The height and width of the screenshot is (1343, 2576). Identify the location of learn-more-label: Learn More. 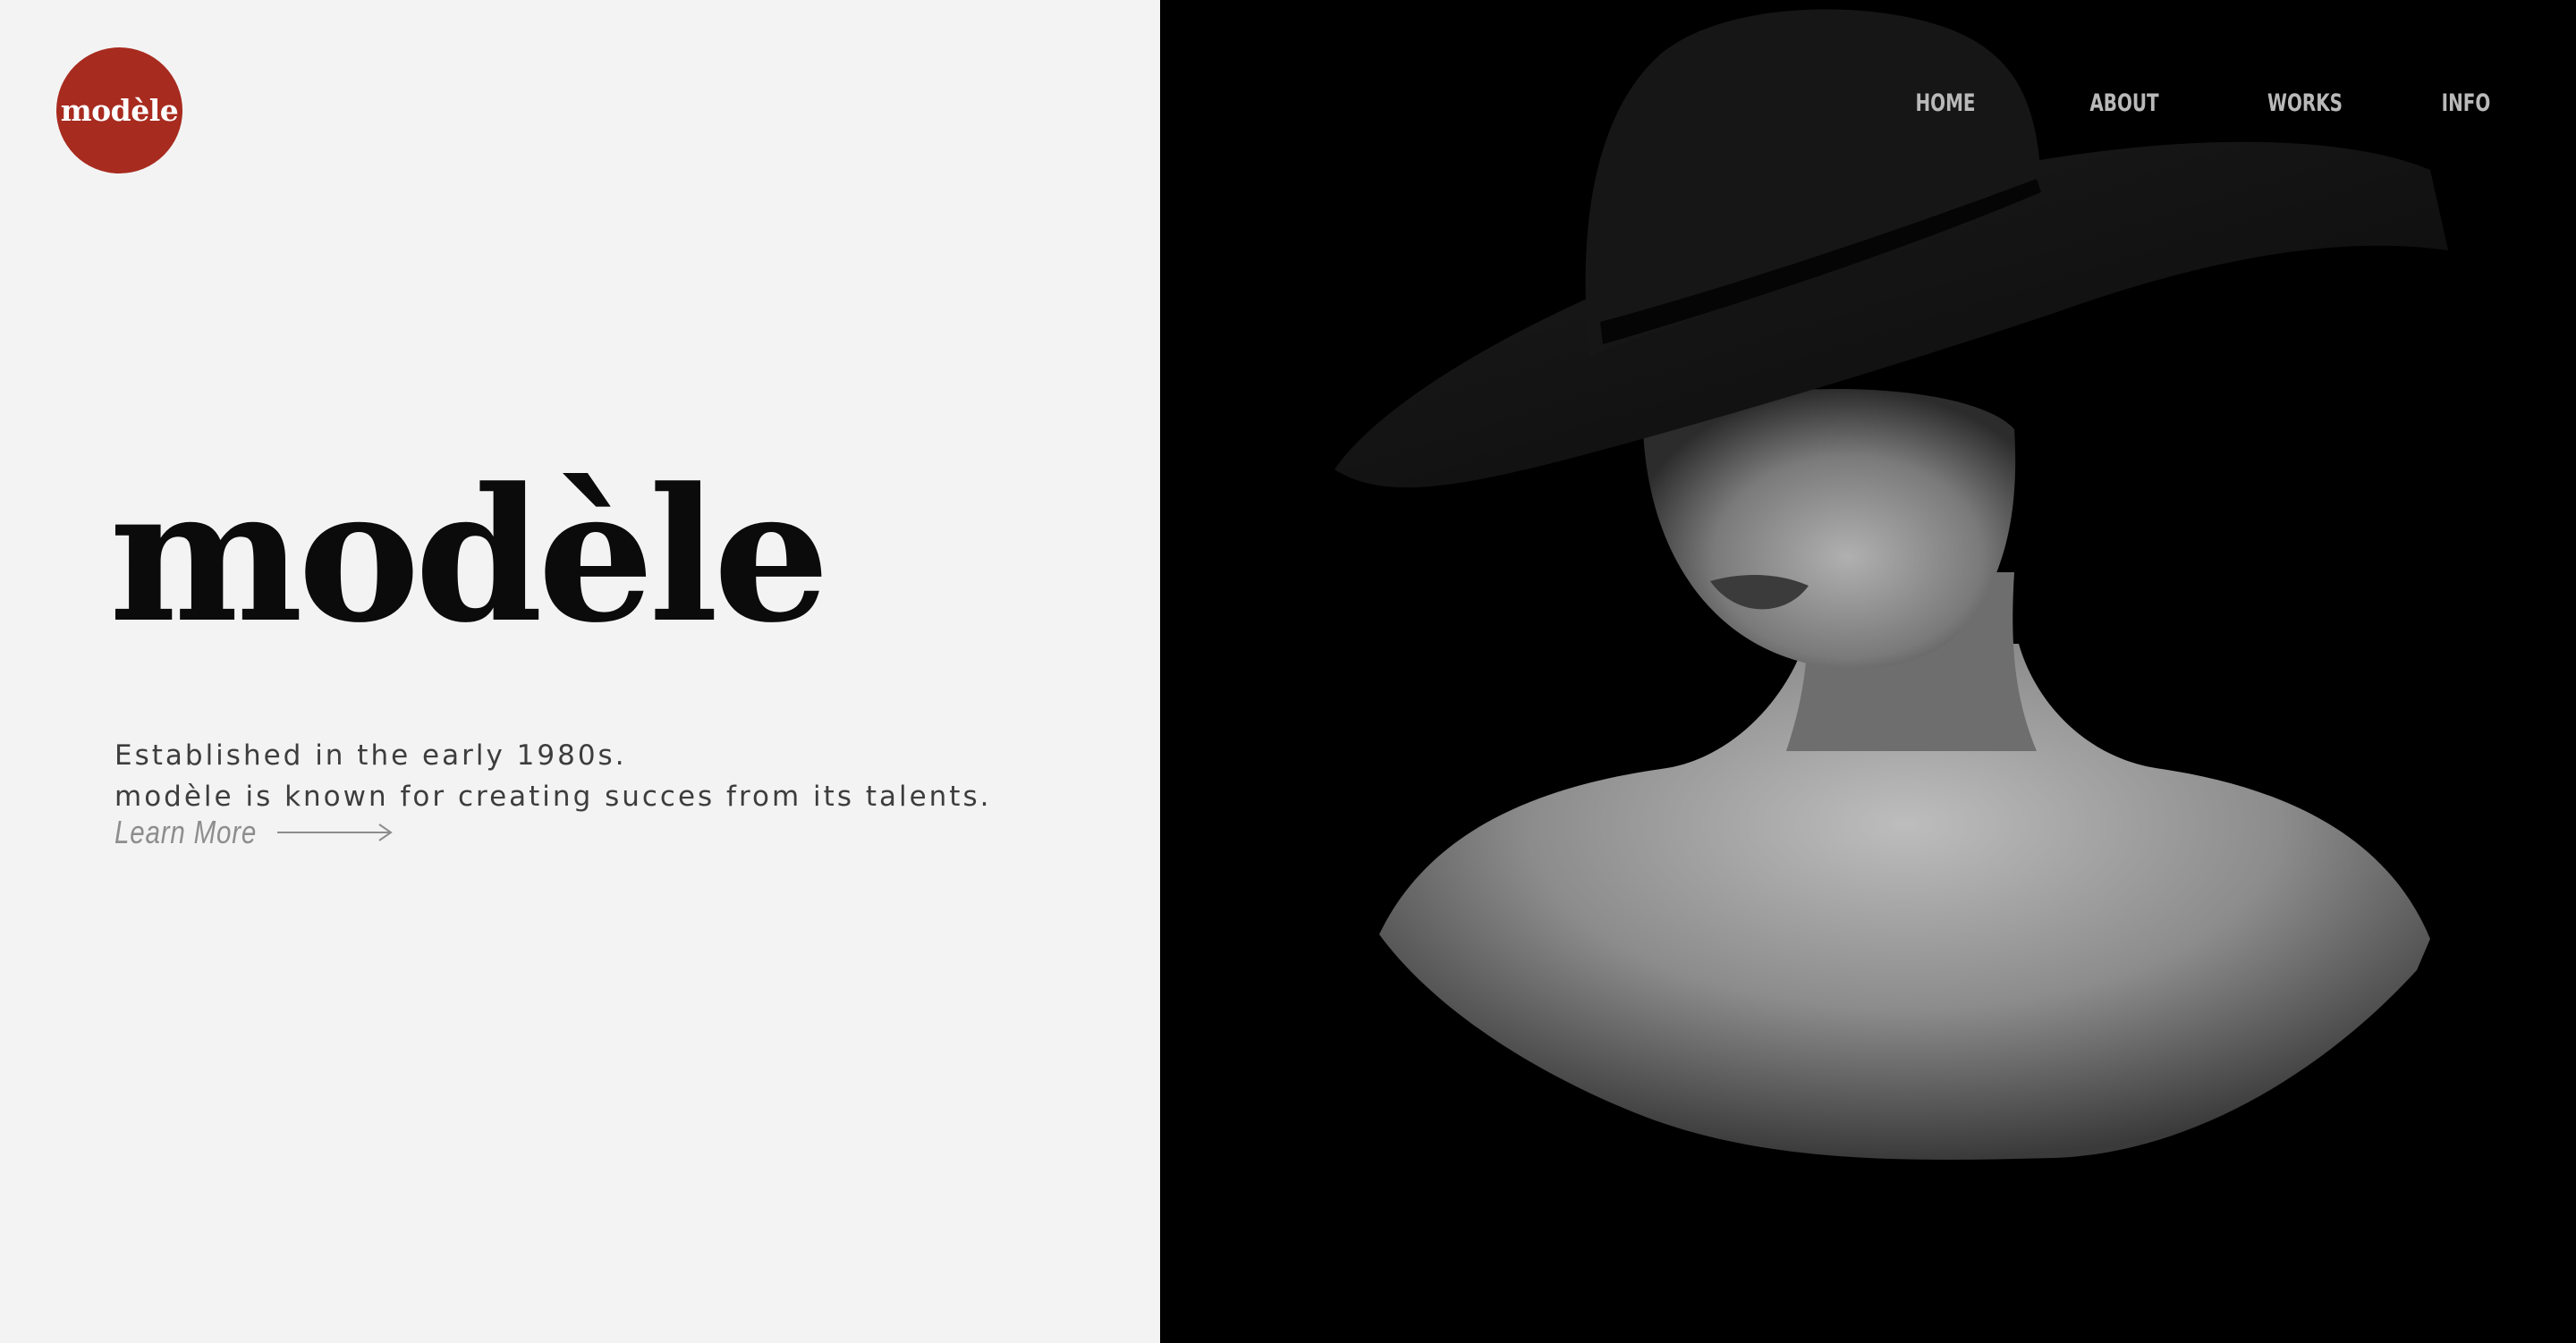
(186, 832).